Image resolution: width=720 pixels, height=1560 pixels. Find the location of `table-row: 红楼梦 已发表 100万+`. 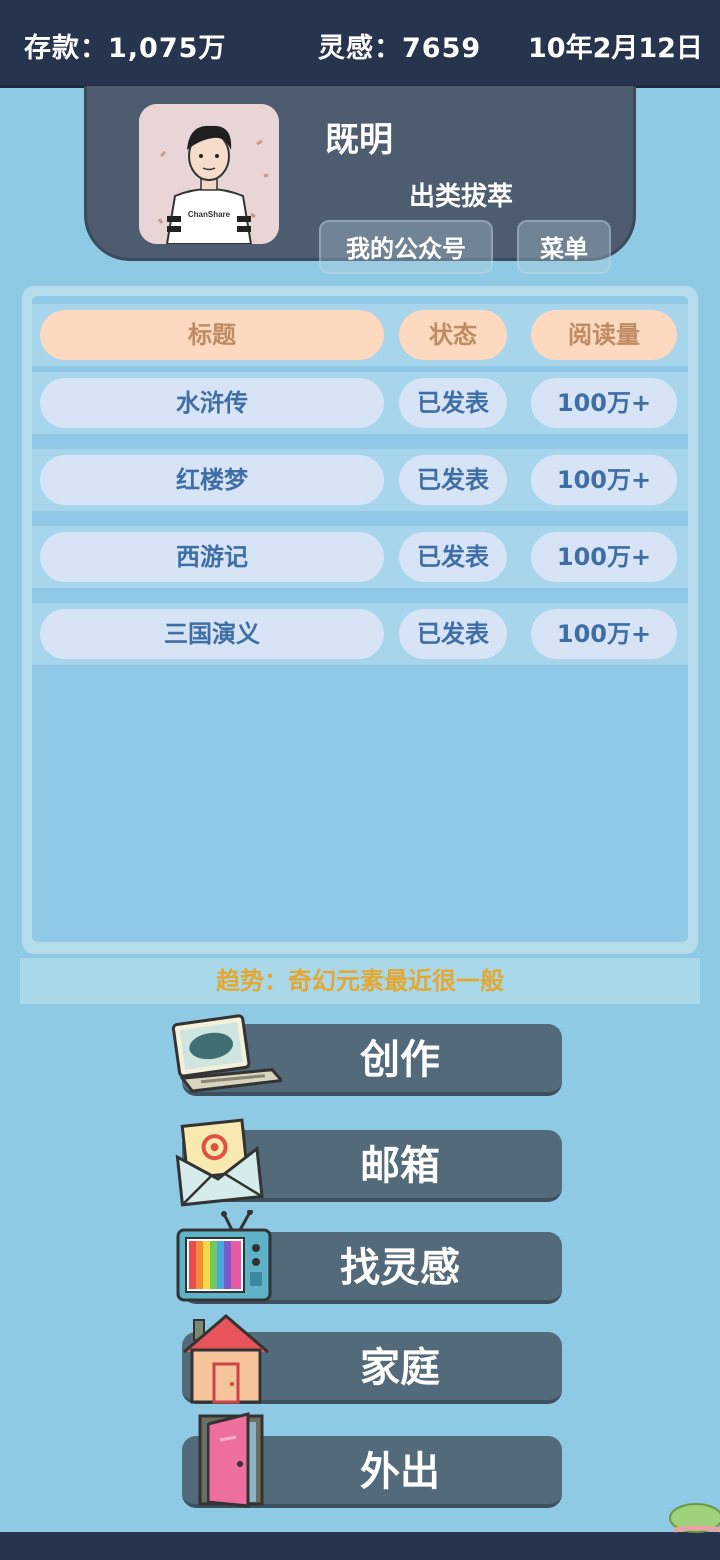

table-row: 红楼梦 已发表 100万+ is located at coordinates (360, 480).